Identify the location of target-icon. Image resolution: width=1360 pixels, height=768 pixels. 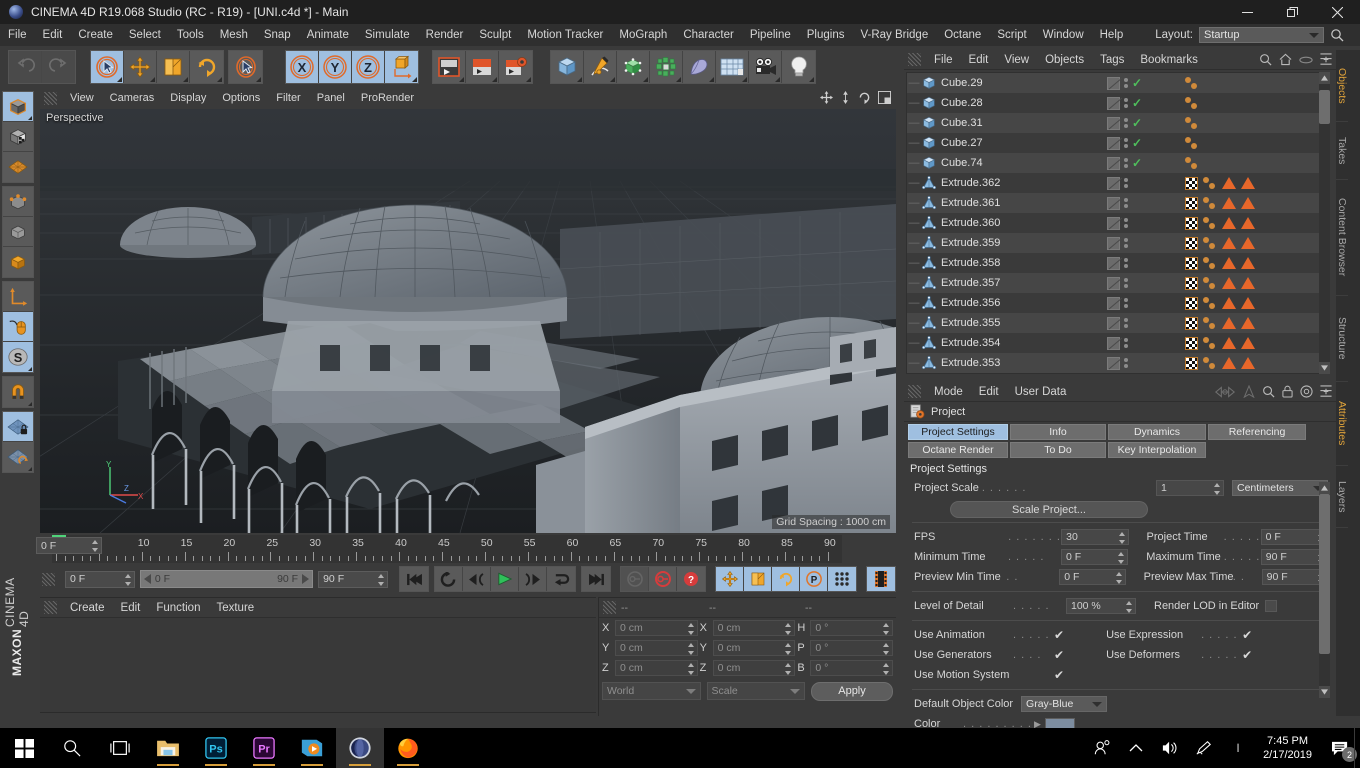
(1306, 393).